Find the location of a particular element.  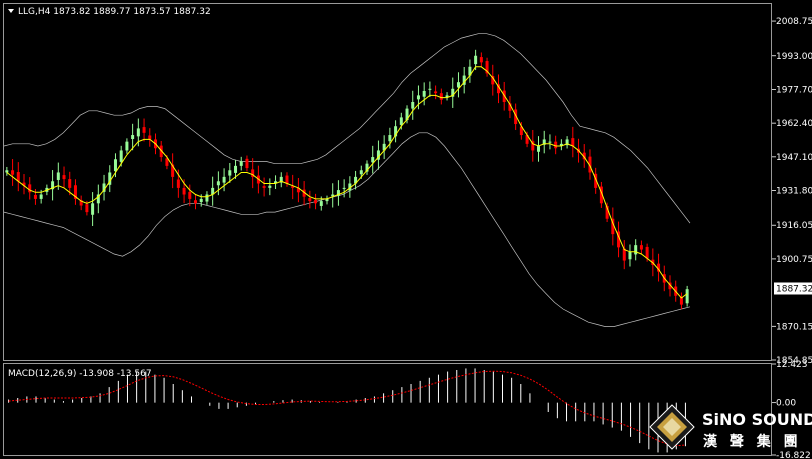

price-tick-label: 1931.80 is located at coordinates (794, 192).